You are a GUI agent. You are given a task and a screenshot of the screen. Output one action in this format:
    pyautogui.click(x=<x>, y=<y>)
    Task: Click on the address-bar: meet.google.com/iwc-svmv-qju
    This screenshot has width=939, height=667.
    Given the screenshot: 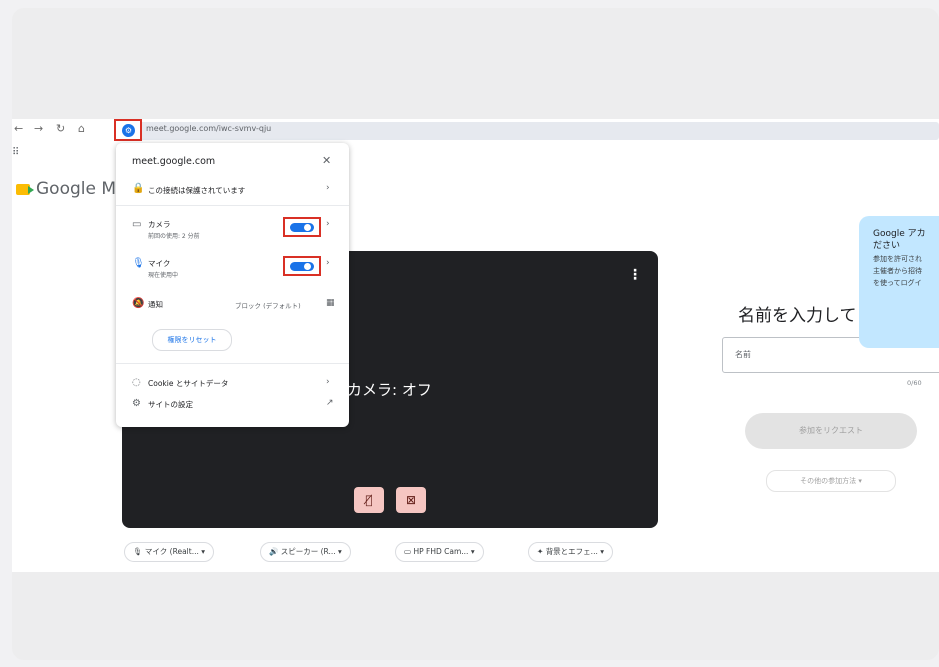 What is the action you would take?
    pyautogui.click(x=538, y=131)
    